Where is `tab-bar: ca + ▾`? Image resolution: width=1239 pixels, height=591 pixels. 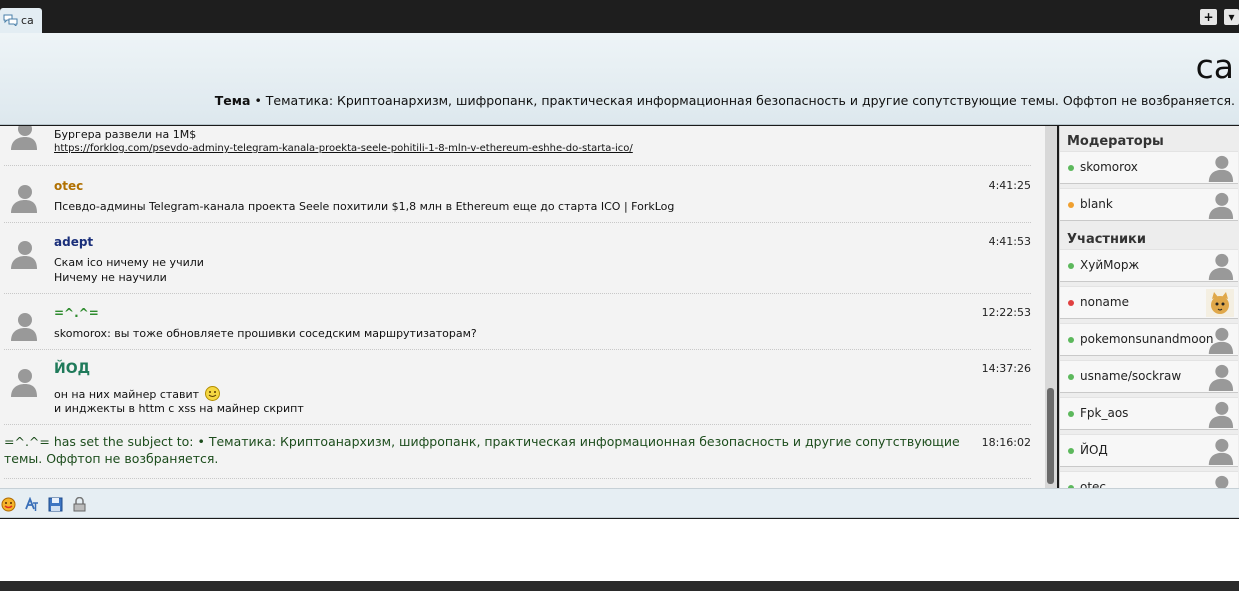
tab-bar: ca + ▾ is located at coordinates (619, 16).